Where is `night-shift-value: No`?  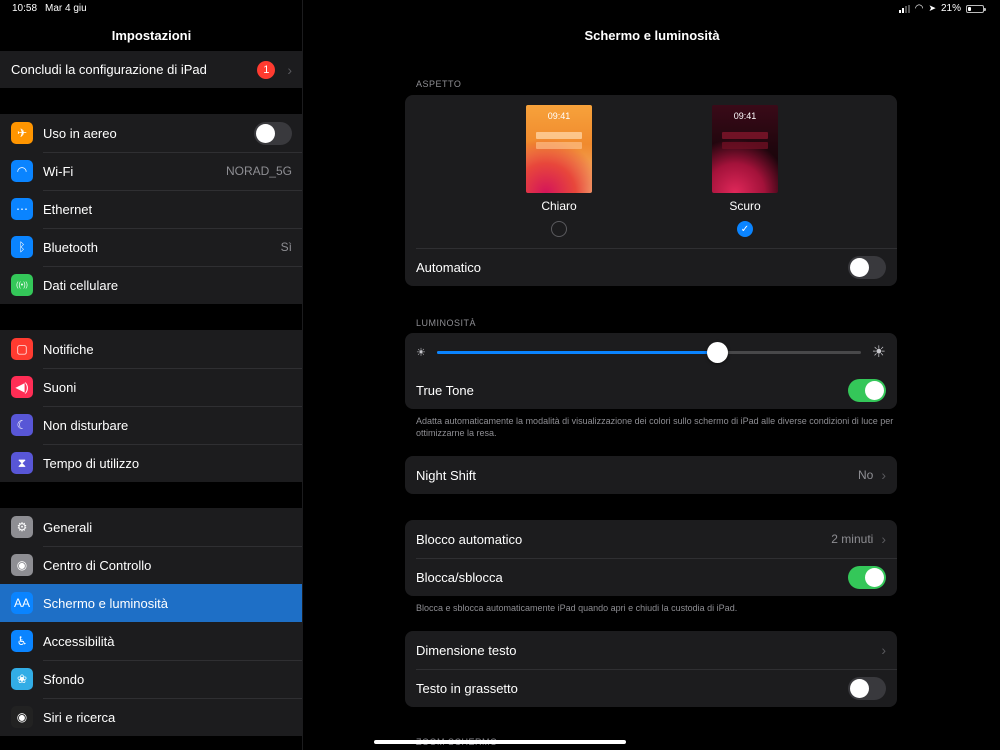
night-shift-value: No is located at coordinates (865, 475).